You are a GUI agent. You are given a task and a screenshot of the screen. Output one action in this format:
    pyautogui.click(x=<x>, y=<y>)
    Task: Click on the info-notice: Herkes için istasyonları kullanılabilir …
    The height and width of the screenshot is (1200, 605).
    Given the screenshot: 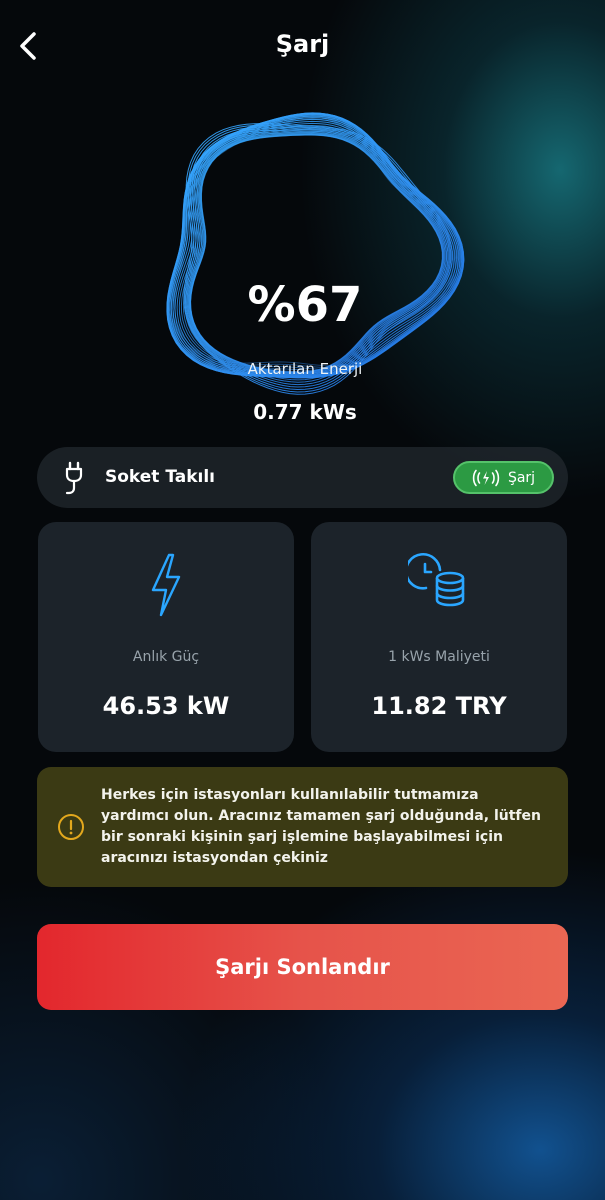 What is the action you would take?
    pyautogui.click(x=302, y=827)
    